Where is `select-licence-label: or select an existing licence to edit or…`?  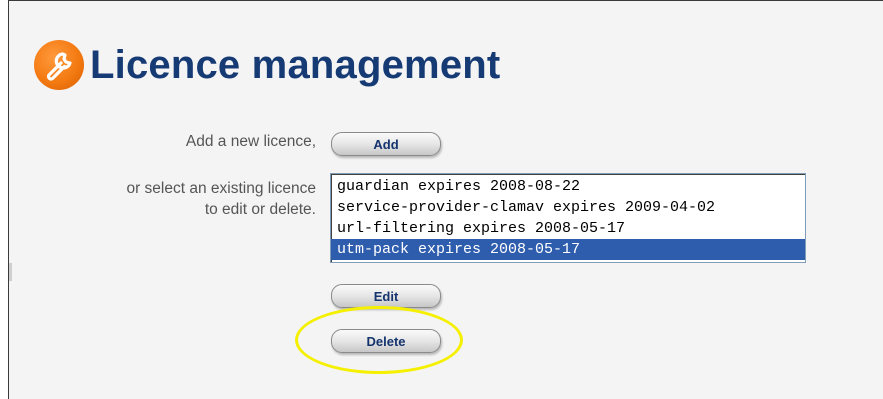 select-licence-label: or select an existing licence to edit or… is located at coordinates (221, 199).